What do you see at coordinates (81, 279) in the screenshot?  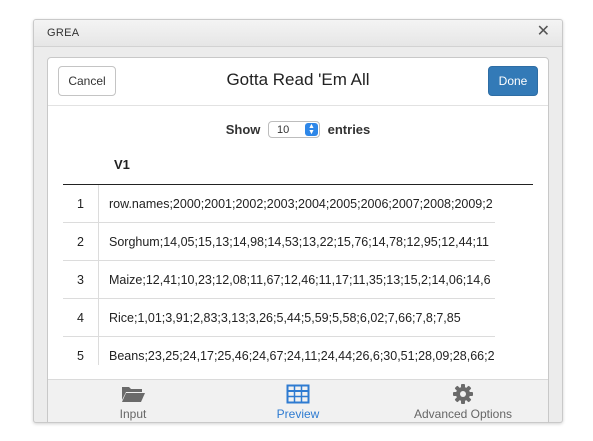 I see `row-index: 3` at bounding box center [81, 279].